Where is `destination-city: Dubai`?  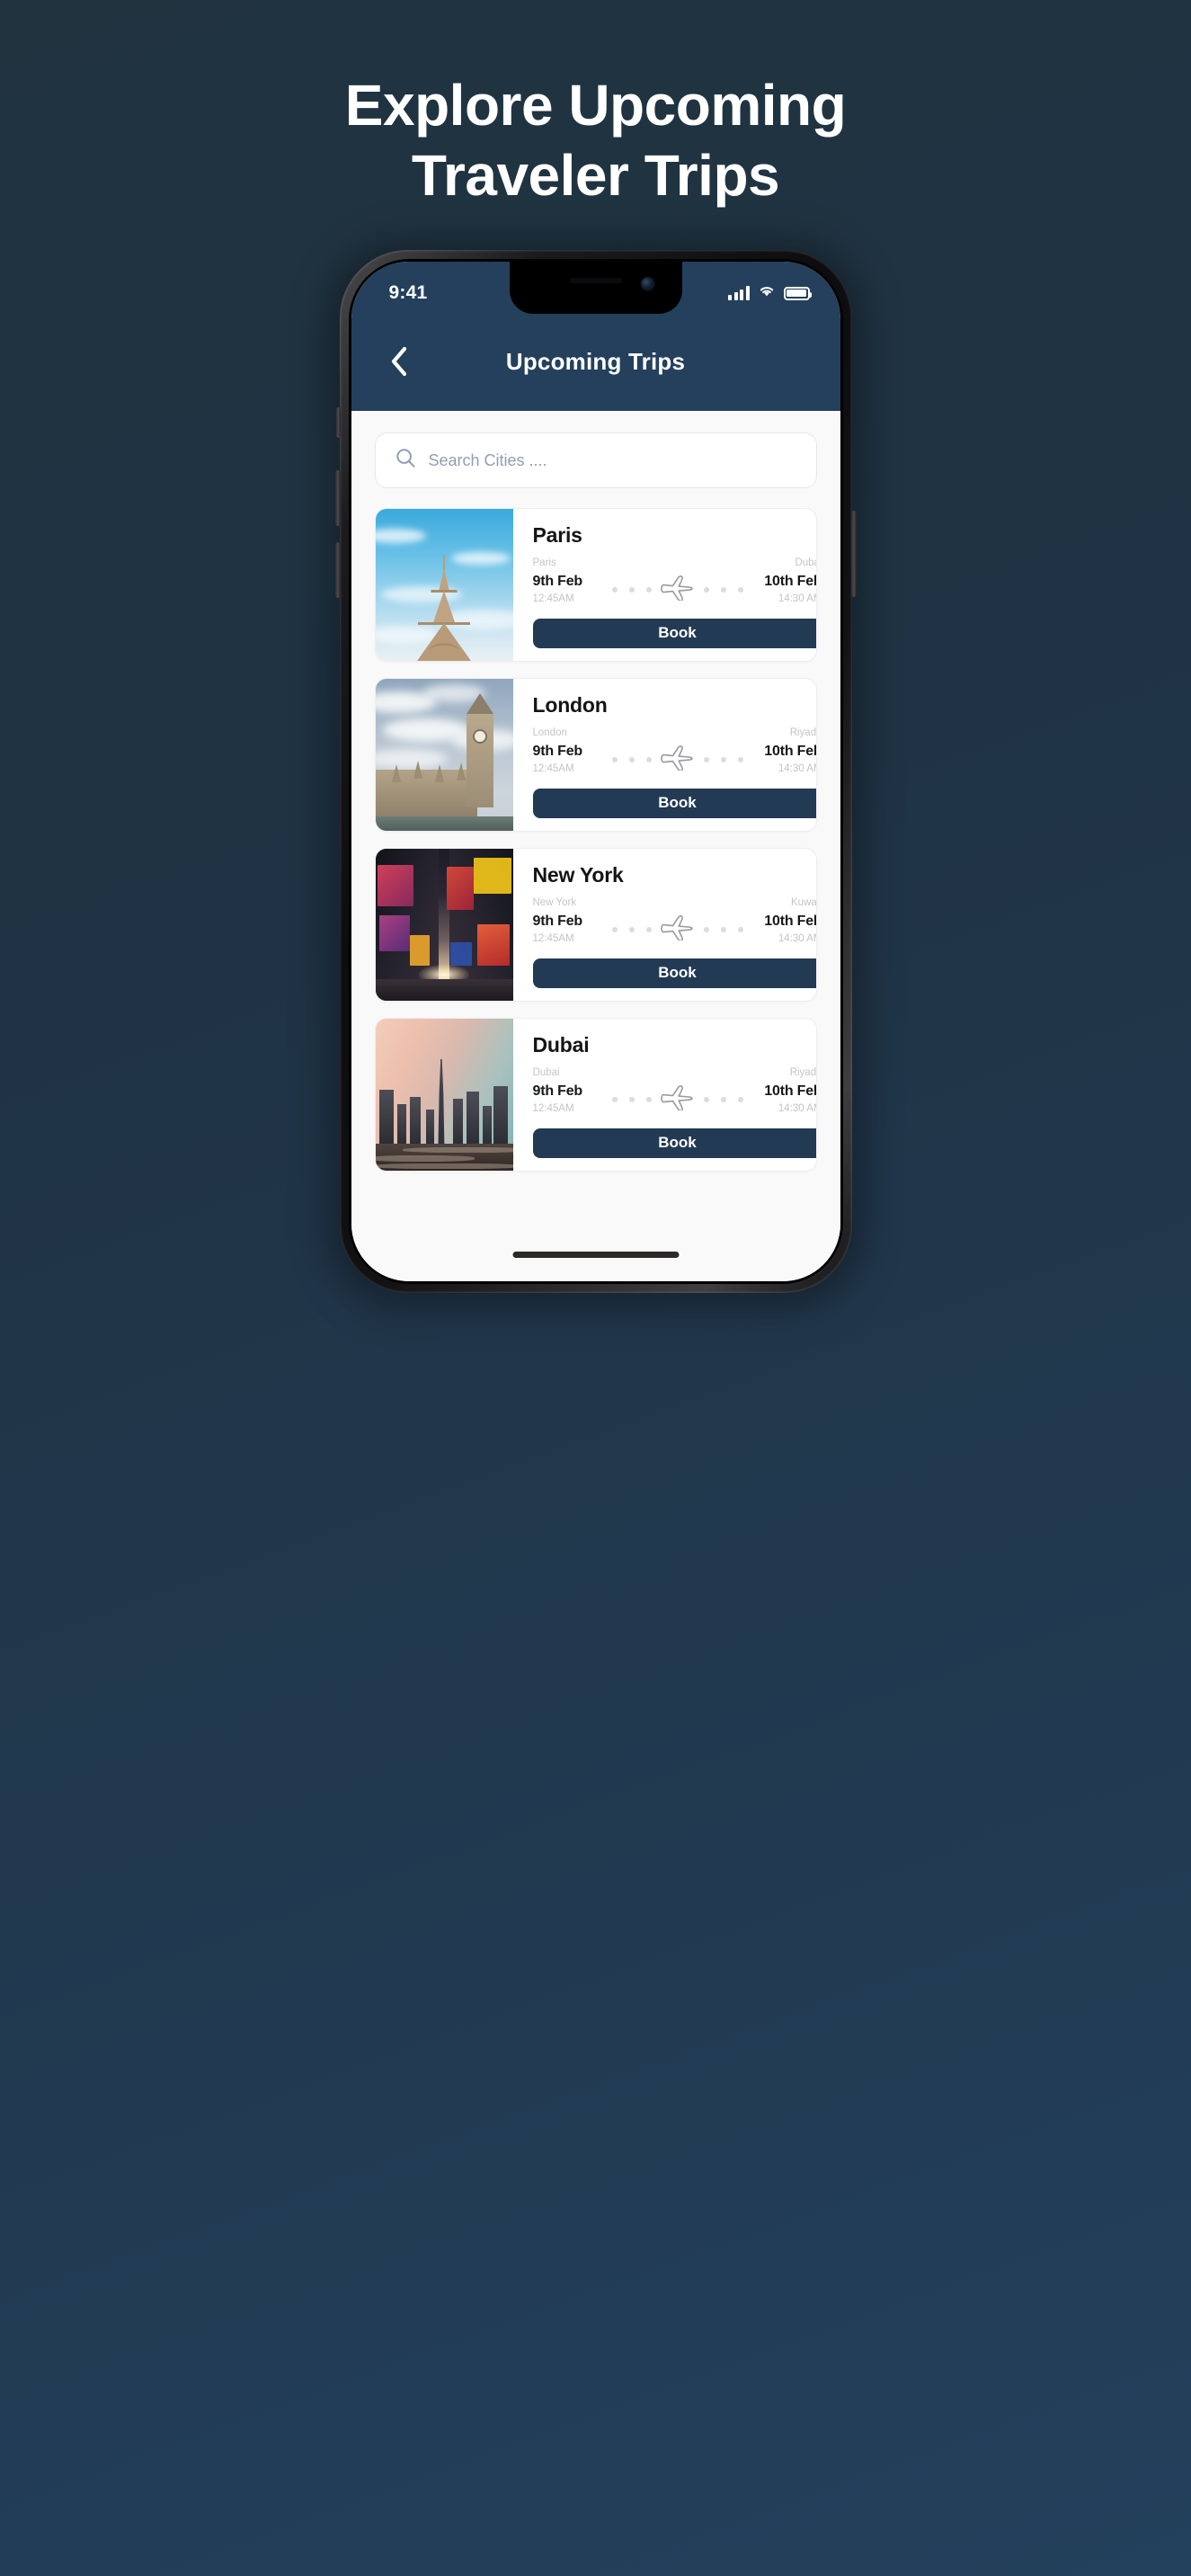
destination-city: Dubai is located at coordinates (805, 563).